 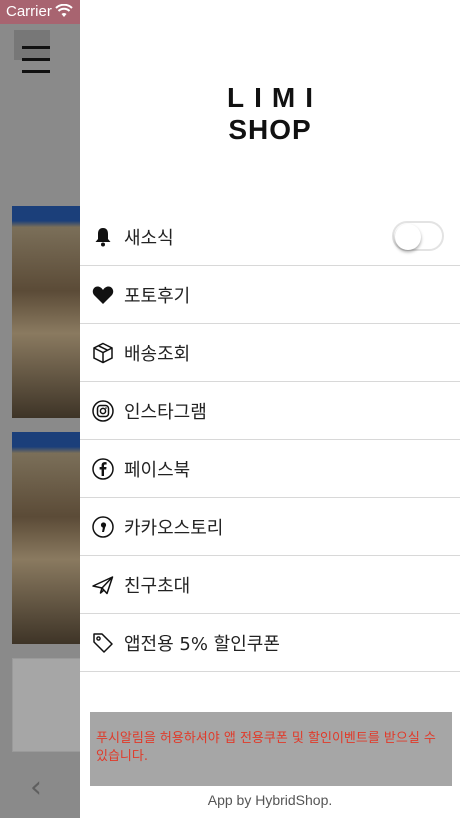 I want to click on menu-item-label: 포토후기, so click(x=157, y=296).